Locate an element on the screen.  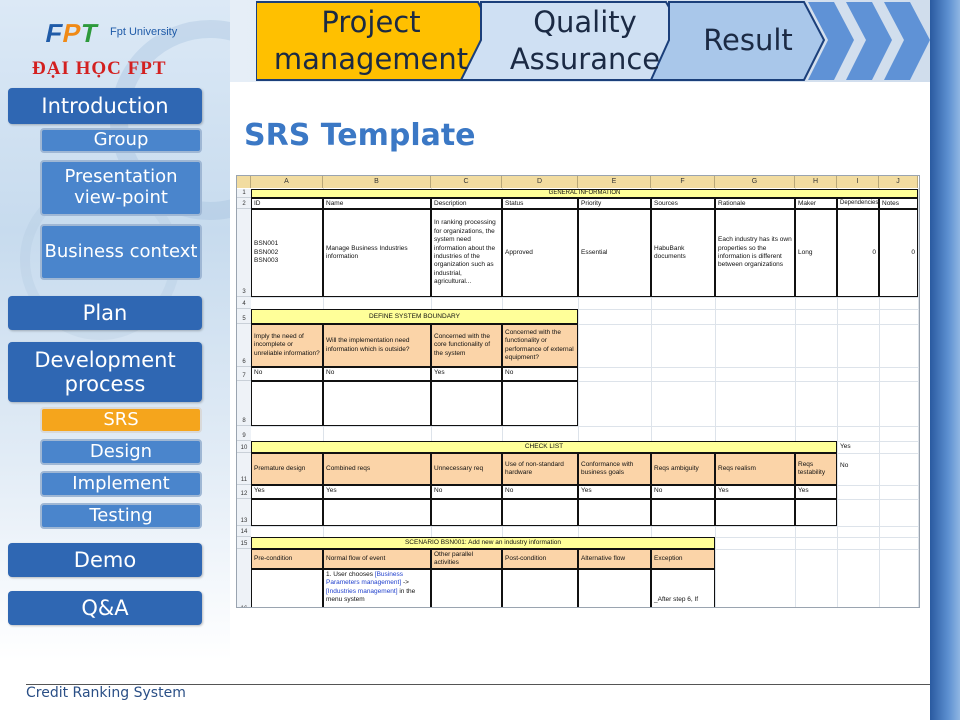
scenario-column: Post-condition is located at coordinates (540, 559).